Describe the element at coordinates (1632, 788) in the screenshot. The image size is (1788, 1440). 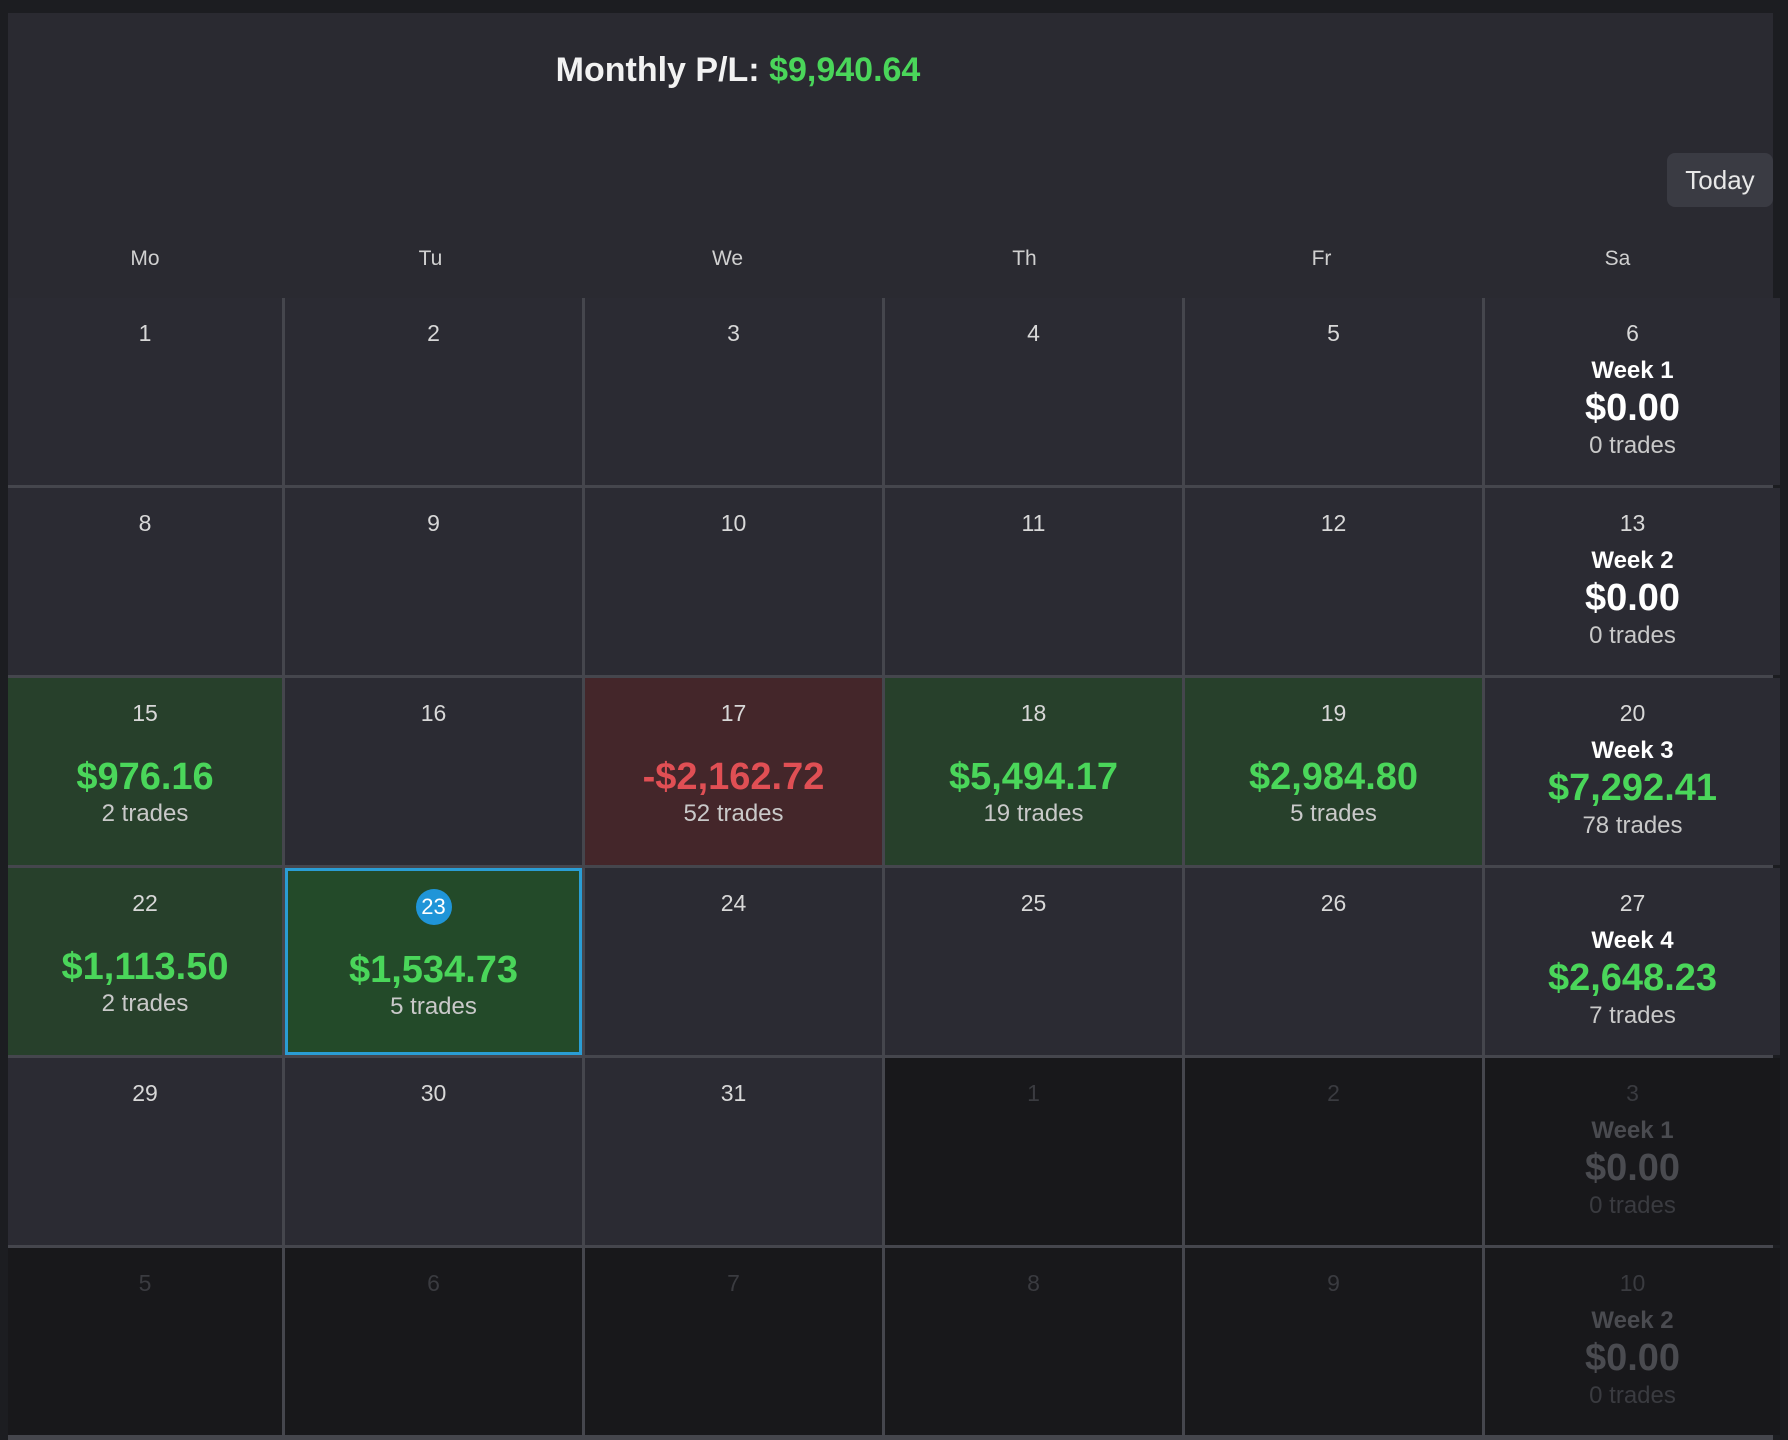
I see `week-pl: $7,292.41` at that location.